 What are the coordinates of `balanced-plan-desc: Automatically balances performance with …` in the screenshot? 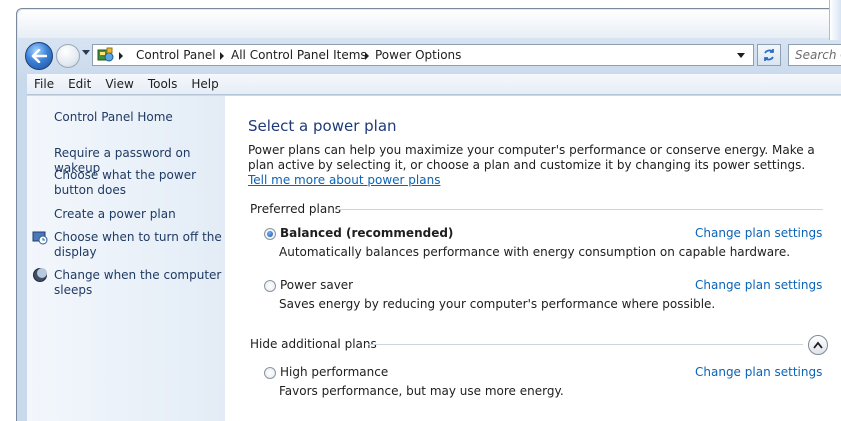 It's located at (535, 252).